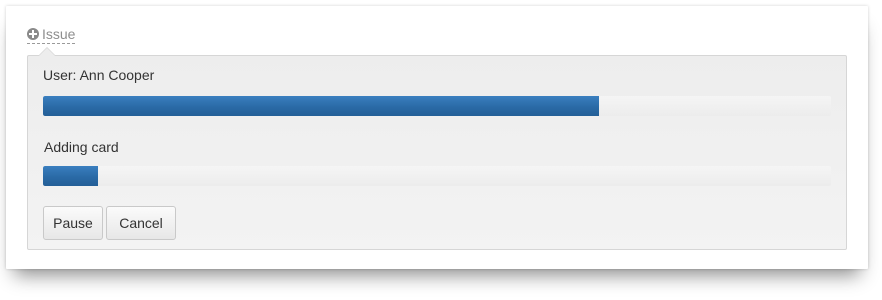 The width and height of the screenshot is (882, 300). I want to click on adding-card-progress-bar, so click(437, 176).